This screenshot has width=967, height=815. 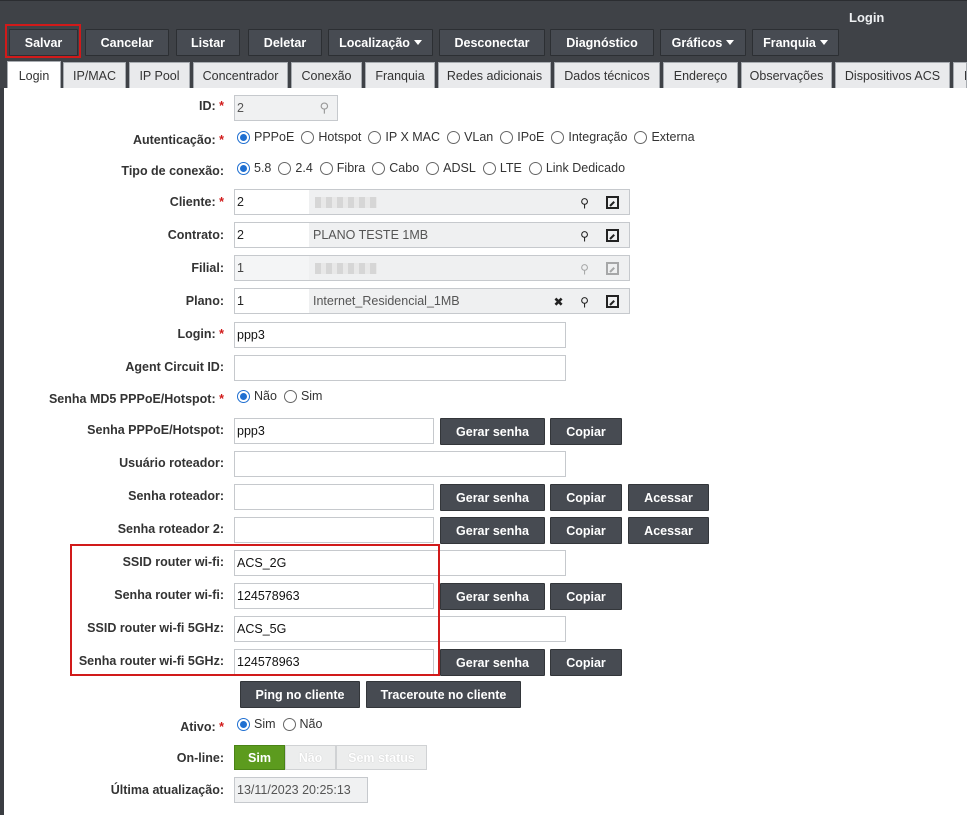 I want to click on ultima-atualizacao-field: 13/11/2023 20:25:13, so click(x=301, y=790).